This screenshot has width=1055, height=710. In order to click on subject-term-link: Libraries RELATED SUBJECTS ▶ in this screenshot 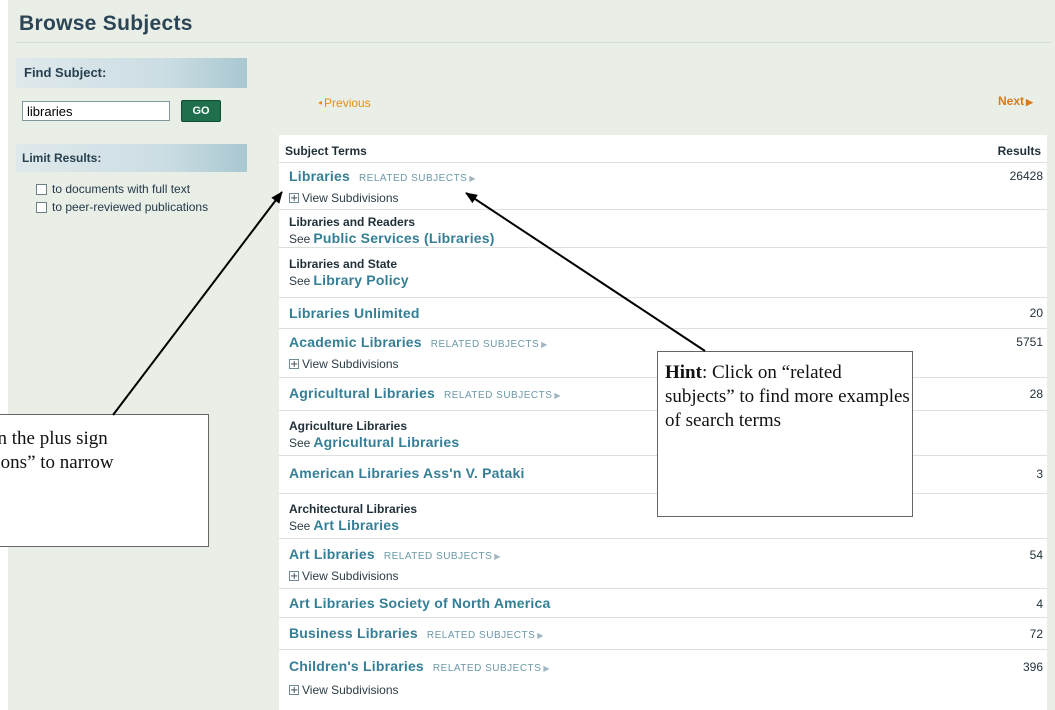, I will do `click(382, 176)`.